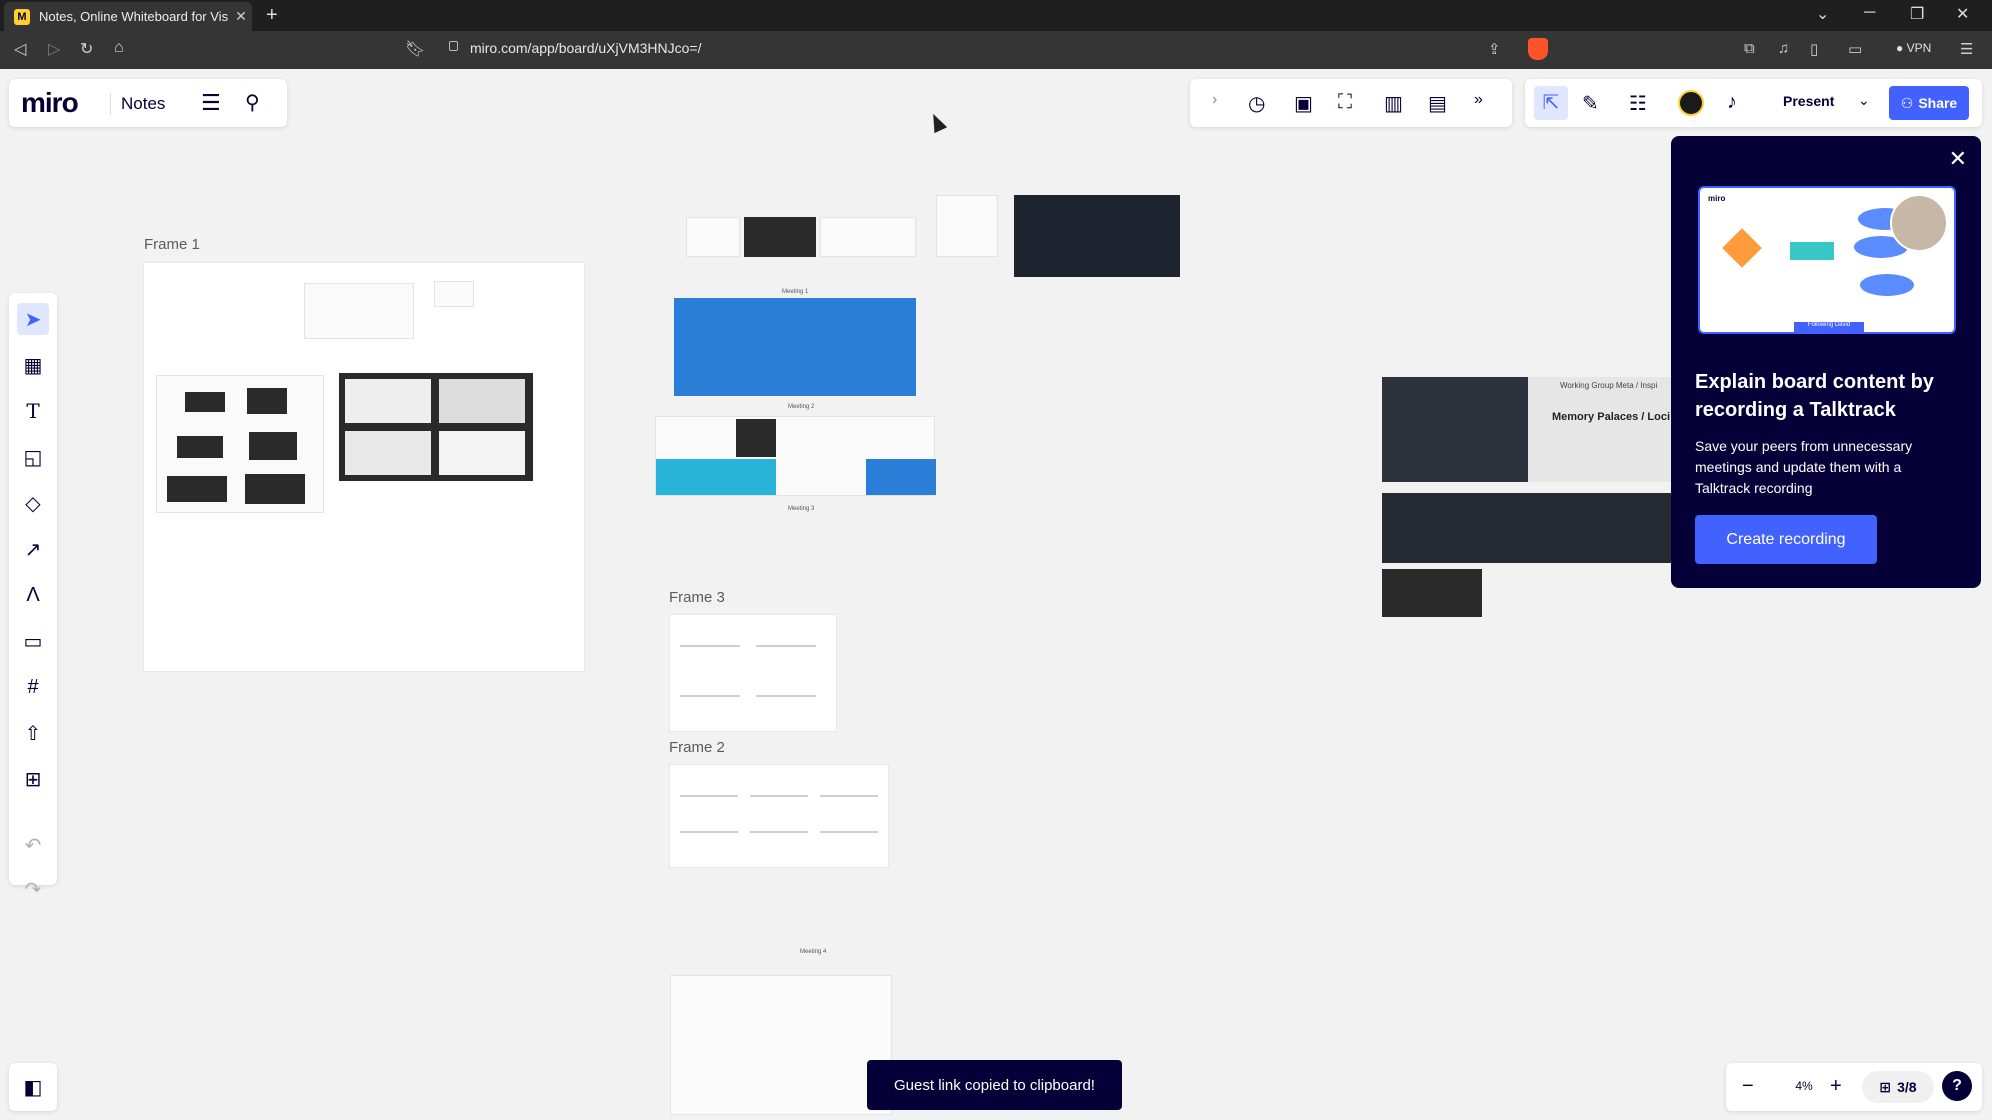  I want to click on create-recording-button: Create recording, so click(1786, 539).